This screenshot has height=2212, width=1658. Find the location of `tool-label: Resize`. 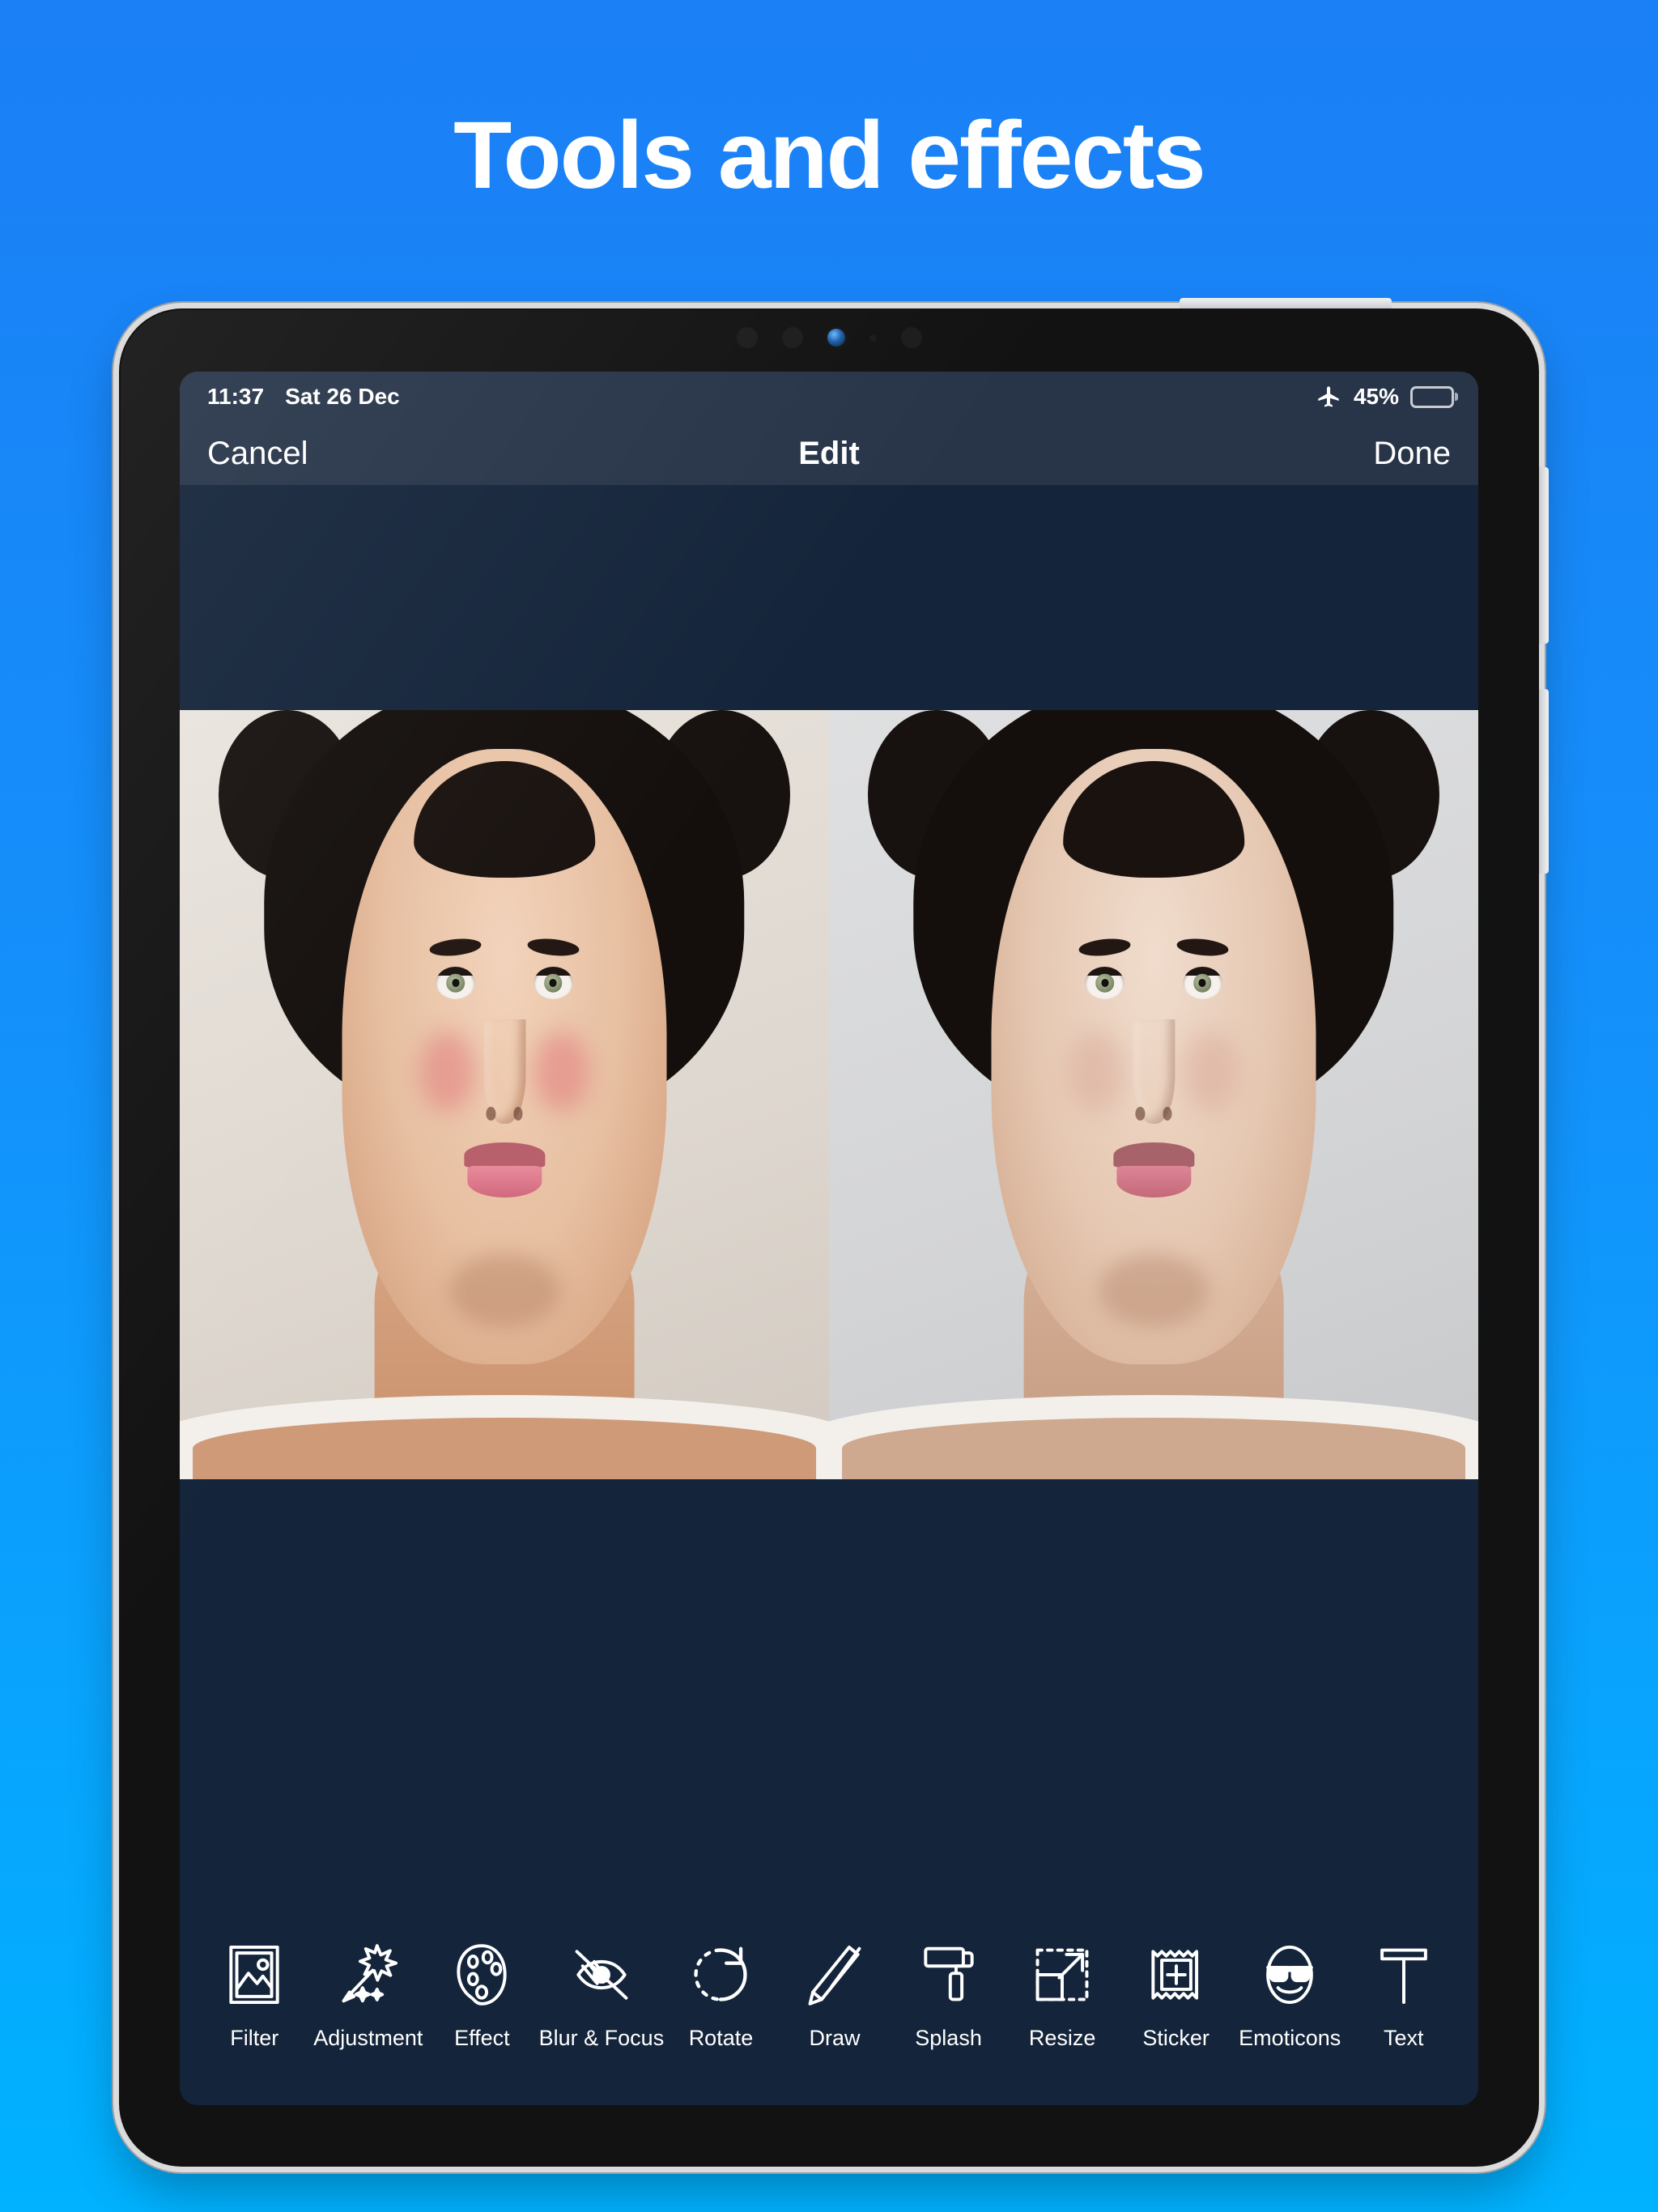

tool-label: Resize is located at coordinates (1062, 2038).